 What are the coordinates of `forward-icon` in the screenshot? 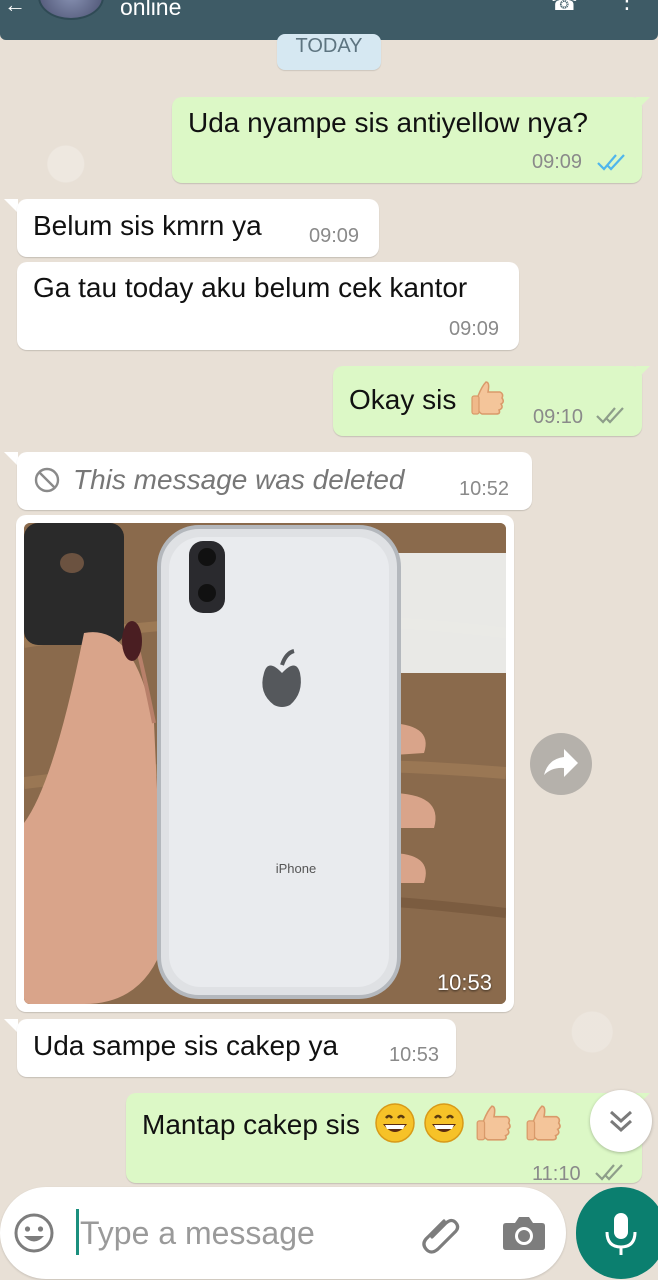 It's located at (561, 763).